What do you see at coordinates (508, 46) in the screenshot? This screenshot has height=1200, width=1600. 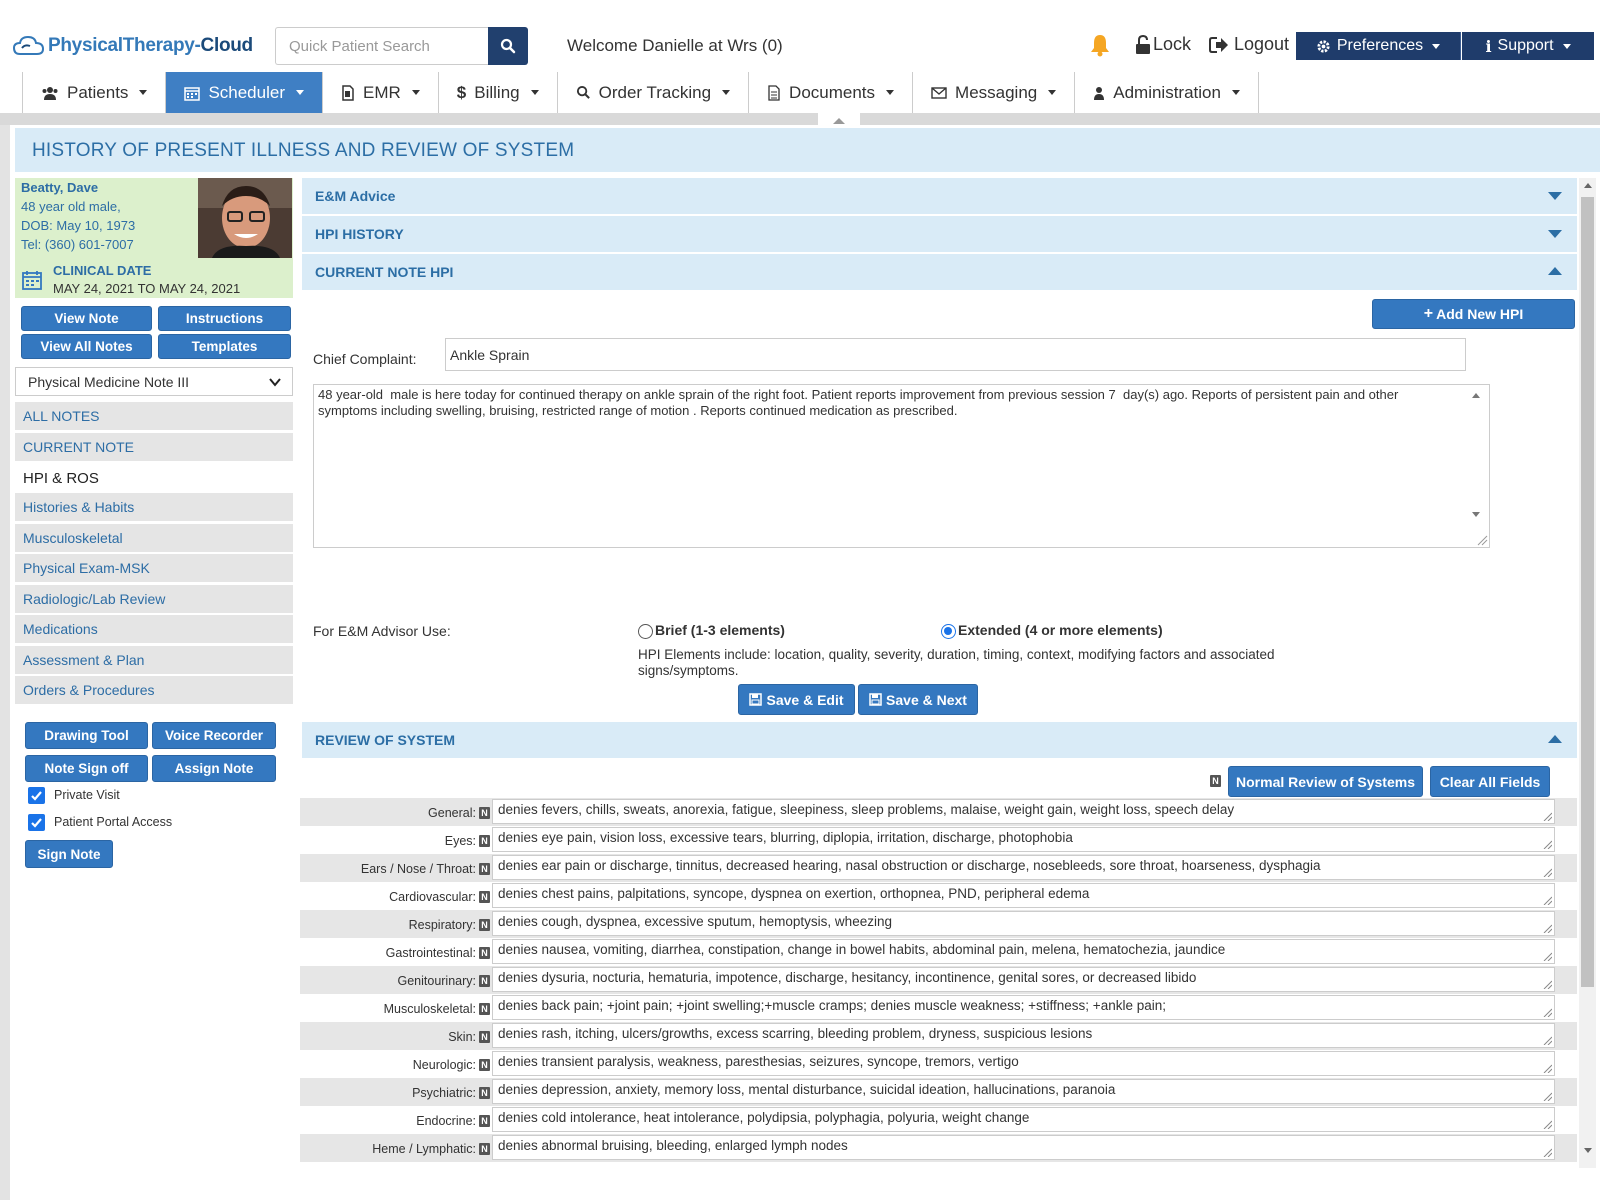 I see `search-button` at bounding box center [508, 46].